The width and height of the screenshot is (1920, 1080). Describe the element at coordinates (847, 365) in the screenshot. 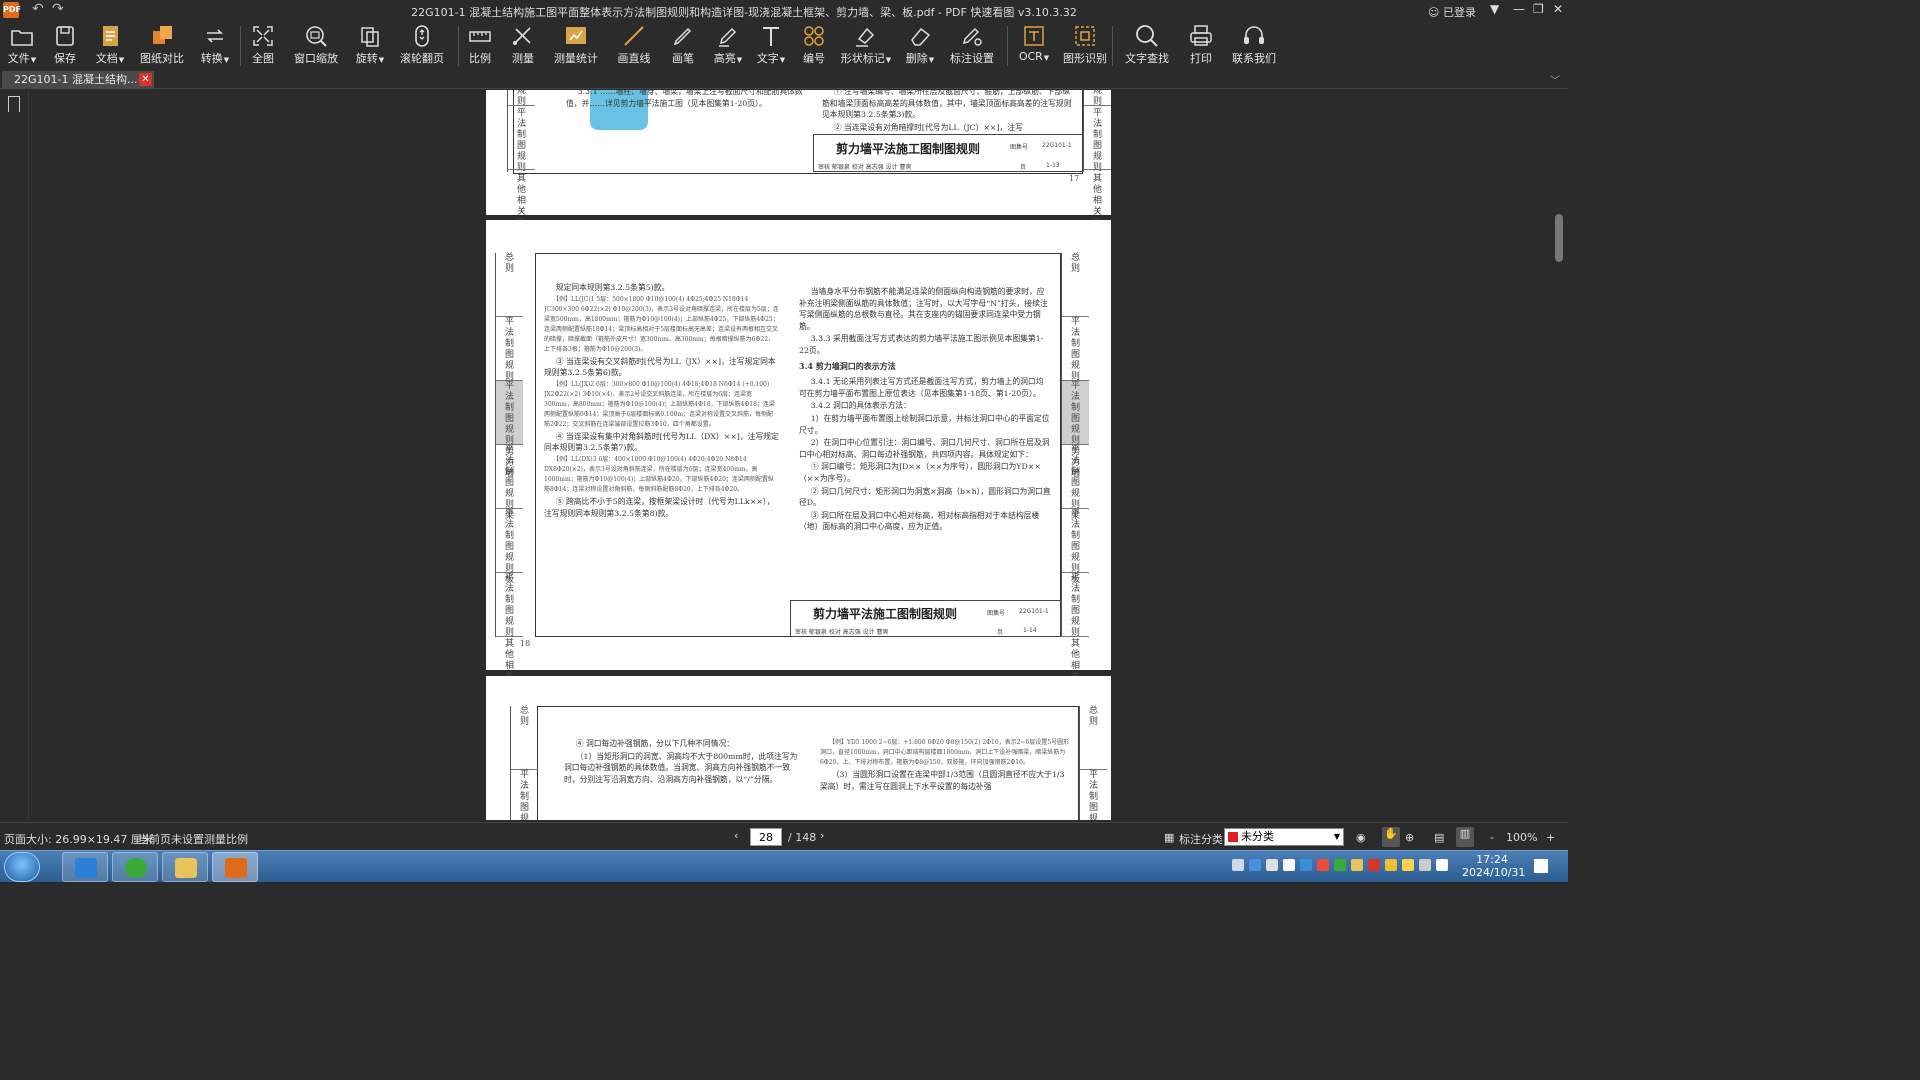

I see `section-heading: 3.4 剪力墙洞口的表示方法` at that location.